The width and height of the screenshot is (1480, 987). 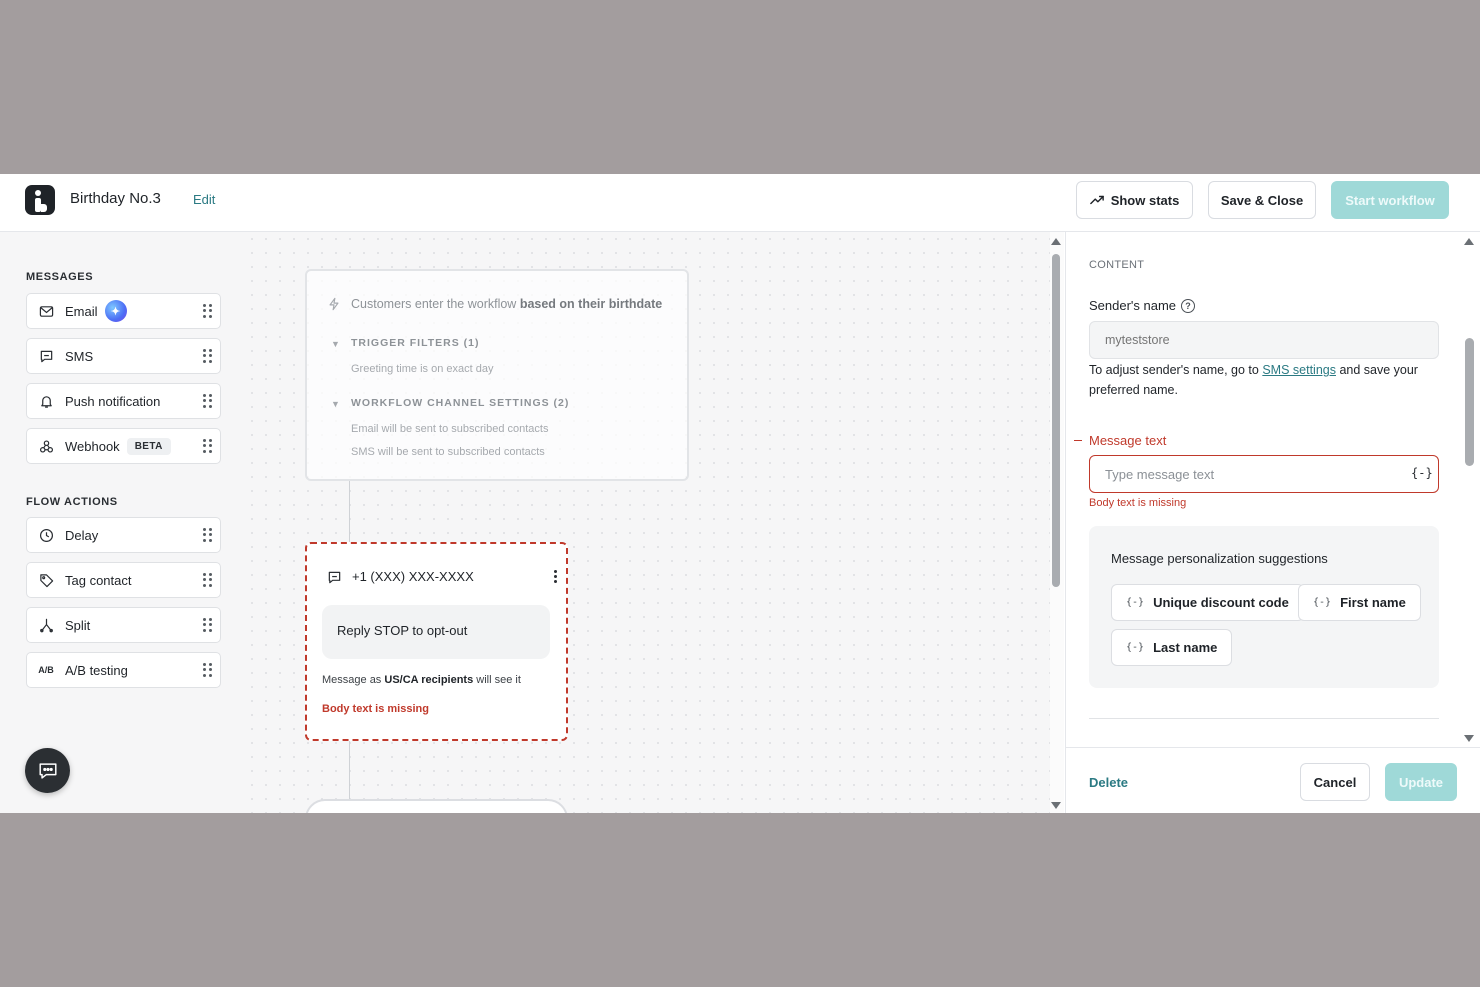 I want to click on canvas-scrollbar, so click(x=1057, y=522).